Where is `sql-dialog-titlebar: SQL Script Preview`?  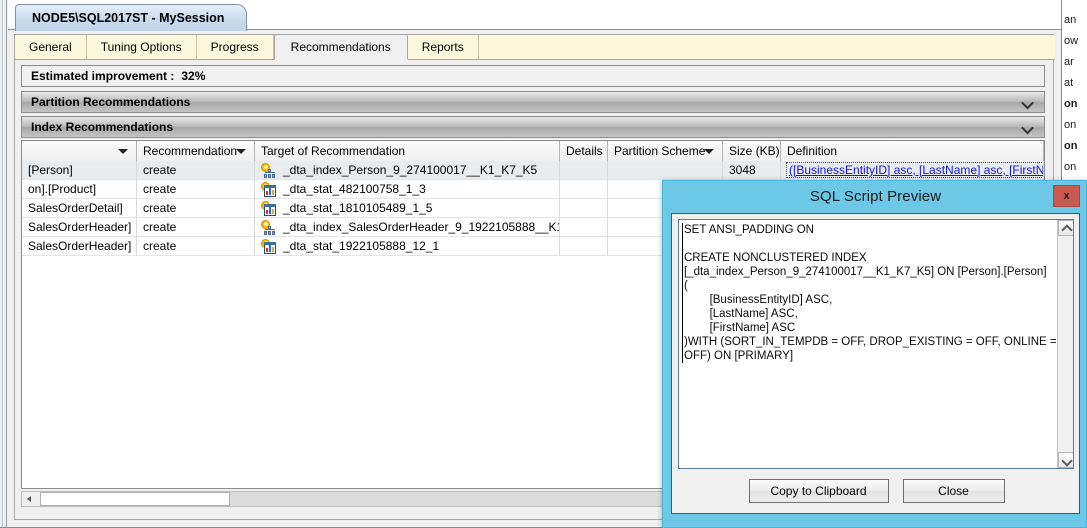
sql-dialog-titlebar: SQL Script Preview is located at coordinates (875, 196).